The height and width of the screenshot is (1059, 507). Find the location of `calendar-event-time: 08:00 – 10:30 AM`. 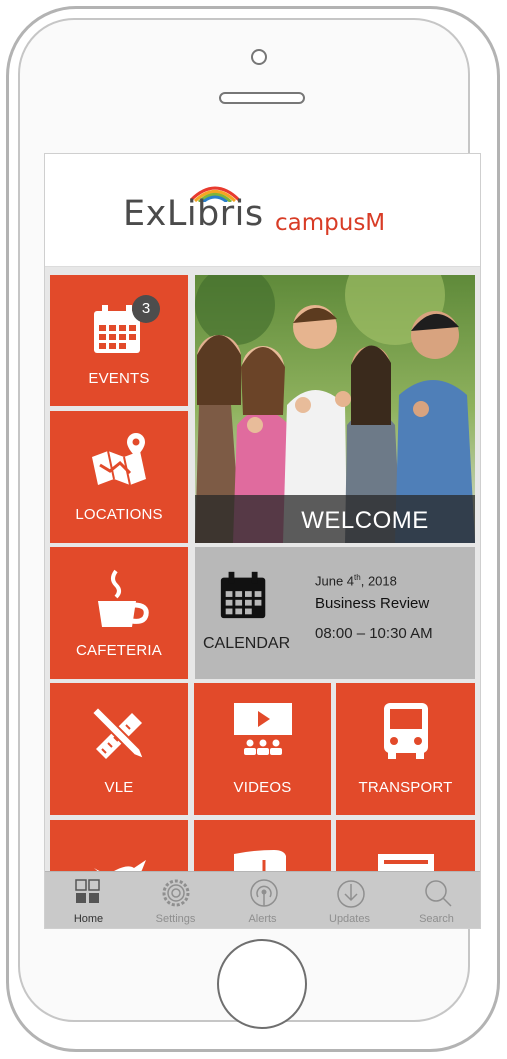

calendar-event-time: 08:00 – 10:30 AM is located at coordinates (374, 633).